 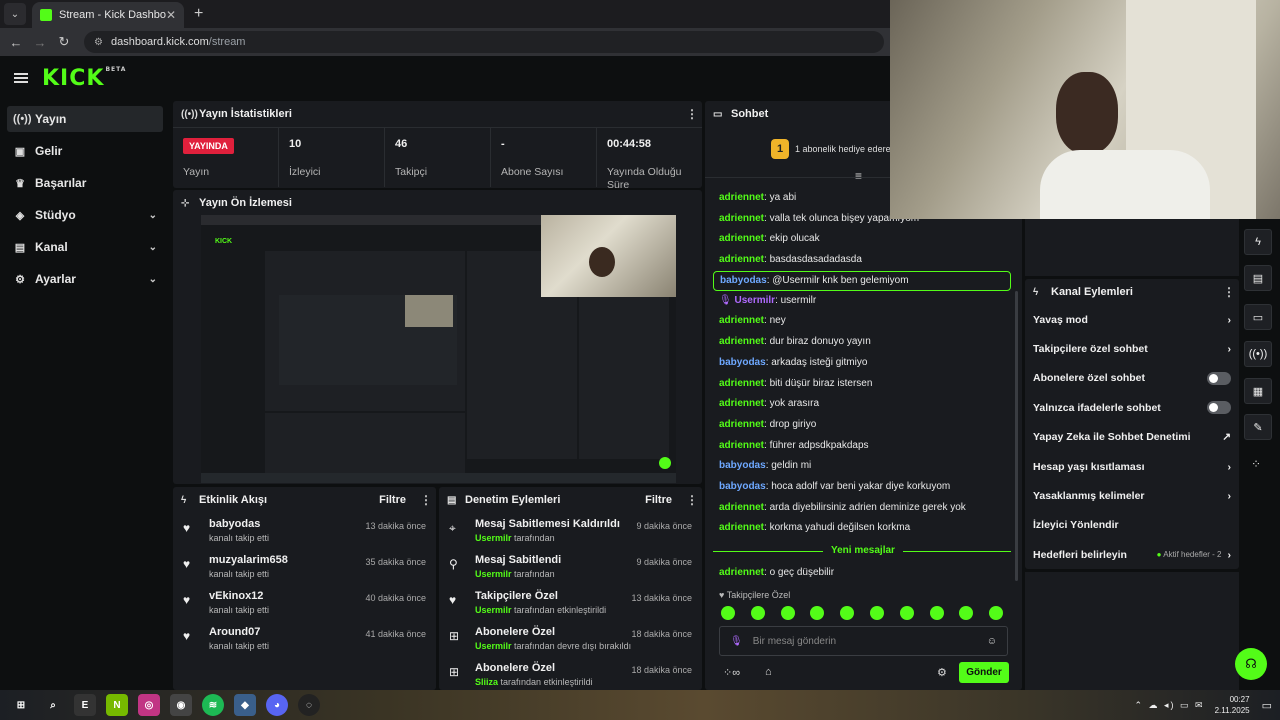 I want to click on channel-points-icon: ⁘∞, so click(x=731, y=672).